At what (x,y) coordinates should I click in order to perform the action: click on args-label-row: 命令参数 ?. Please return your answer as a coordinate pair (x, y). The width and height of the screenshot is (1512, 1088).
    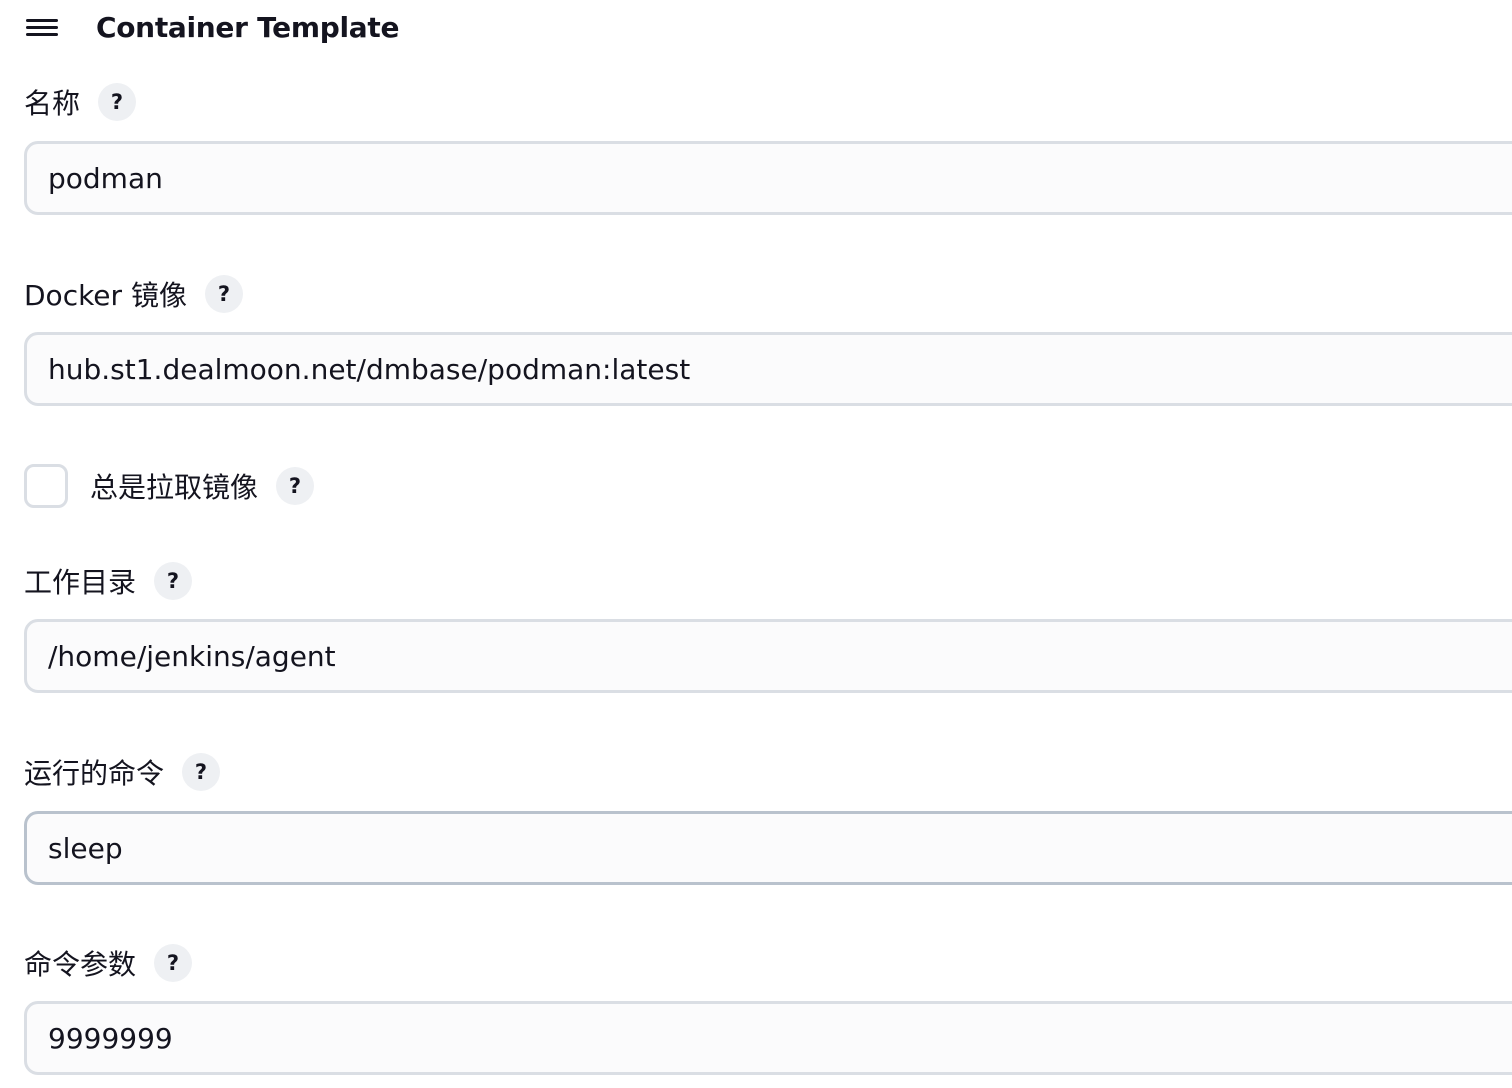
    Looking at the image, I should click on (108, 963).